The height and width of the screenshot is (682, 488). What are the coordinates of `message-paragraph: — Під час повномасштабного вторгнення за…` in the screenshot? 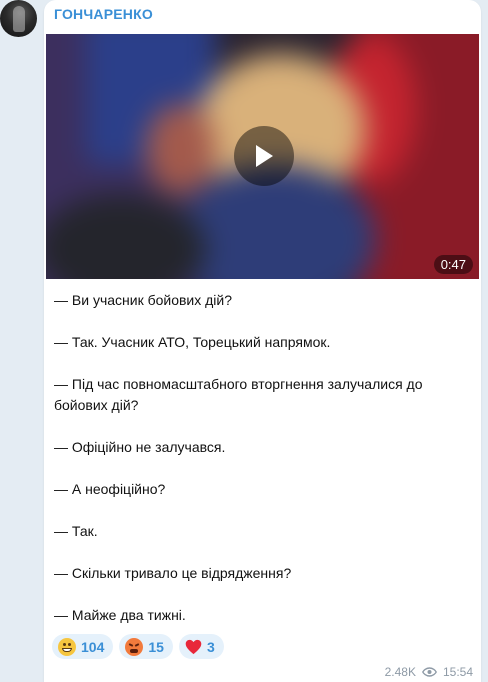 It's located at (238, 394).